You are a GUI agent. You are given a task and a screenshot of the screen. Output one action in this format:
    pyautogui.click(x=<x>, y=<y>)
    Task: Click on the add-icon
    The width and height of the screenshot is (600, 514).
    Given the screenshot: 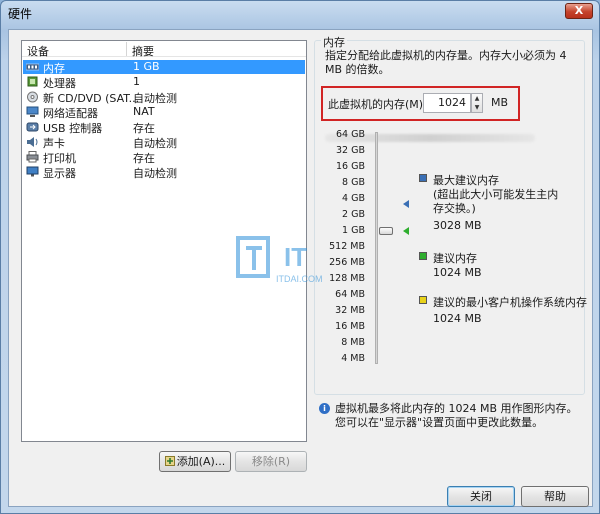 What is the action you would take?
    pyautogui.click(x=169, y=459)
    